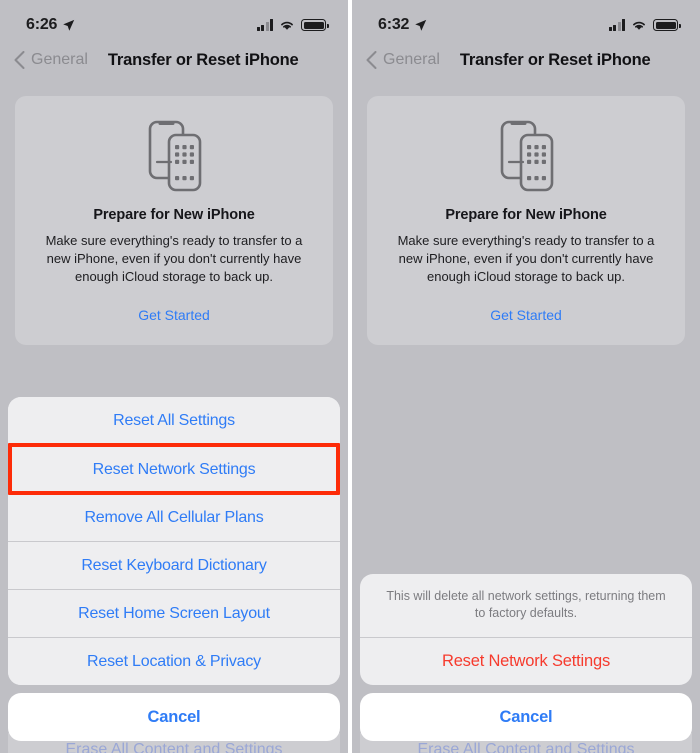 This screenshot has height=753, width=700. I want to click on navigation-bar-right: General Transfer or Reset iPhone, so click(526, 60).